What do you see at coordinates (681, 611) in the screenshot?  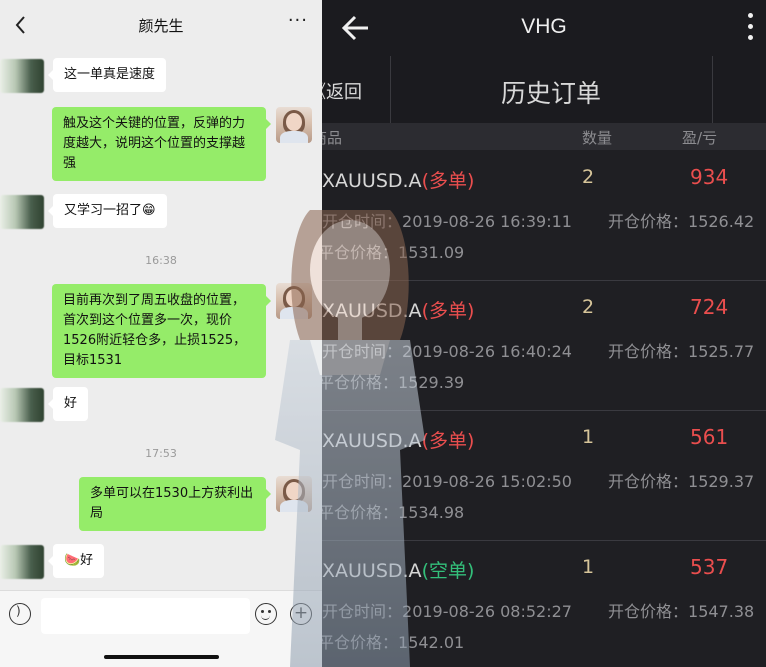 I see `open-price: 开仓价格：1547.38` at bounding box center [681, 611].